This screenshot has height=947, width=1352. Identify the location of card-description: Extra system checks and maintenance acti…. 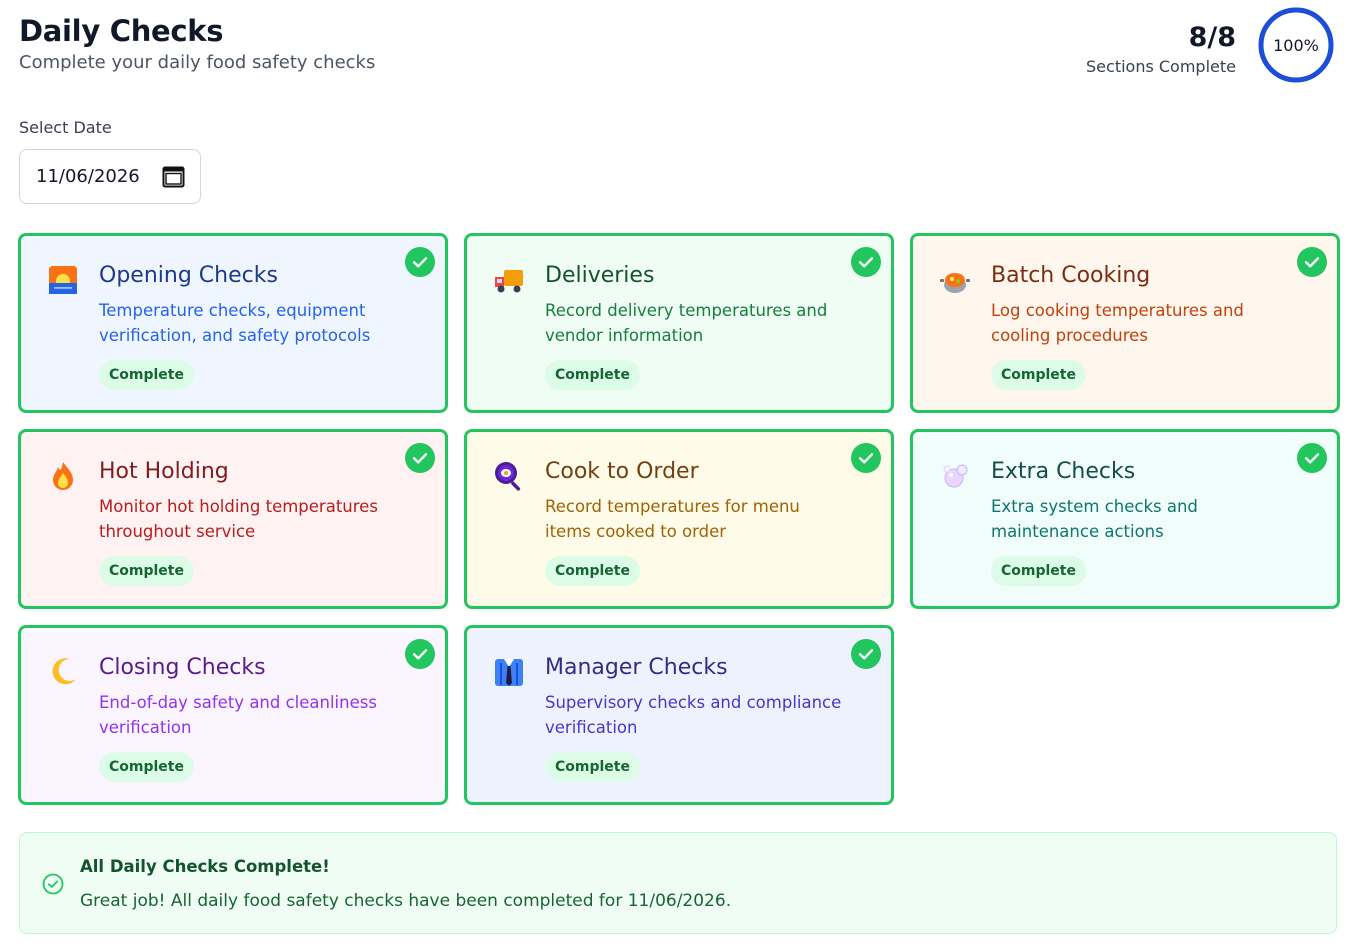
(1094, 519).